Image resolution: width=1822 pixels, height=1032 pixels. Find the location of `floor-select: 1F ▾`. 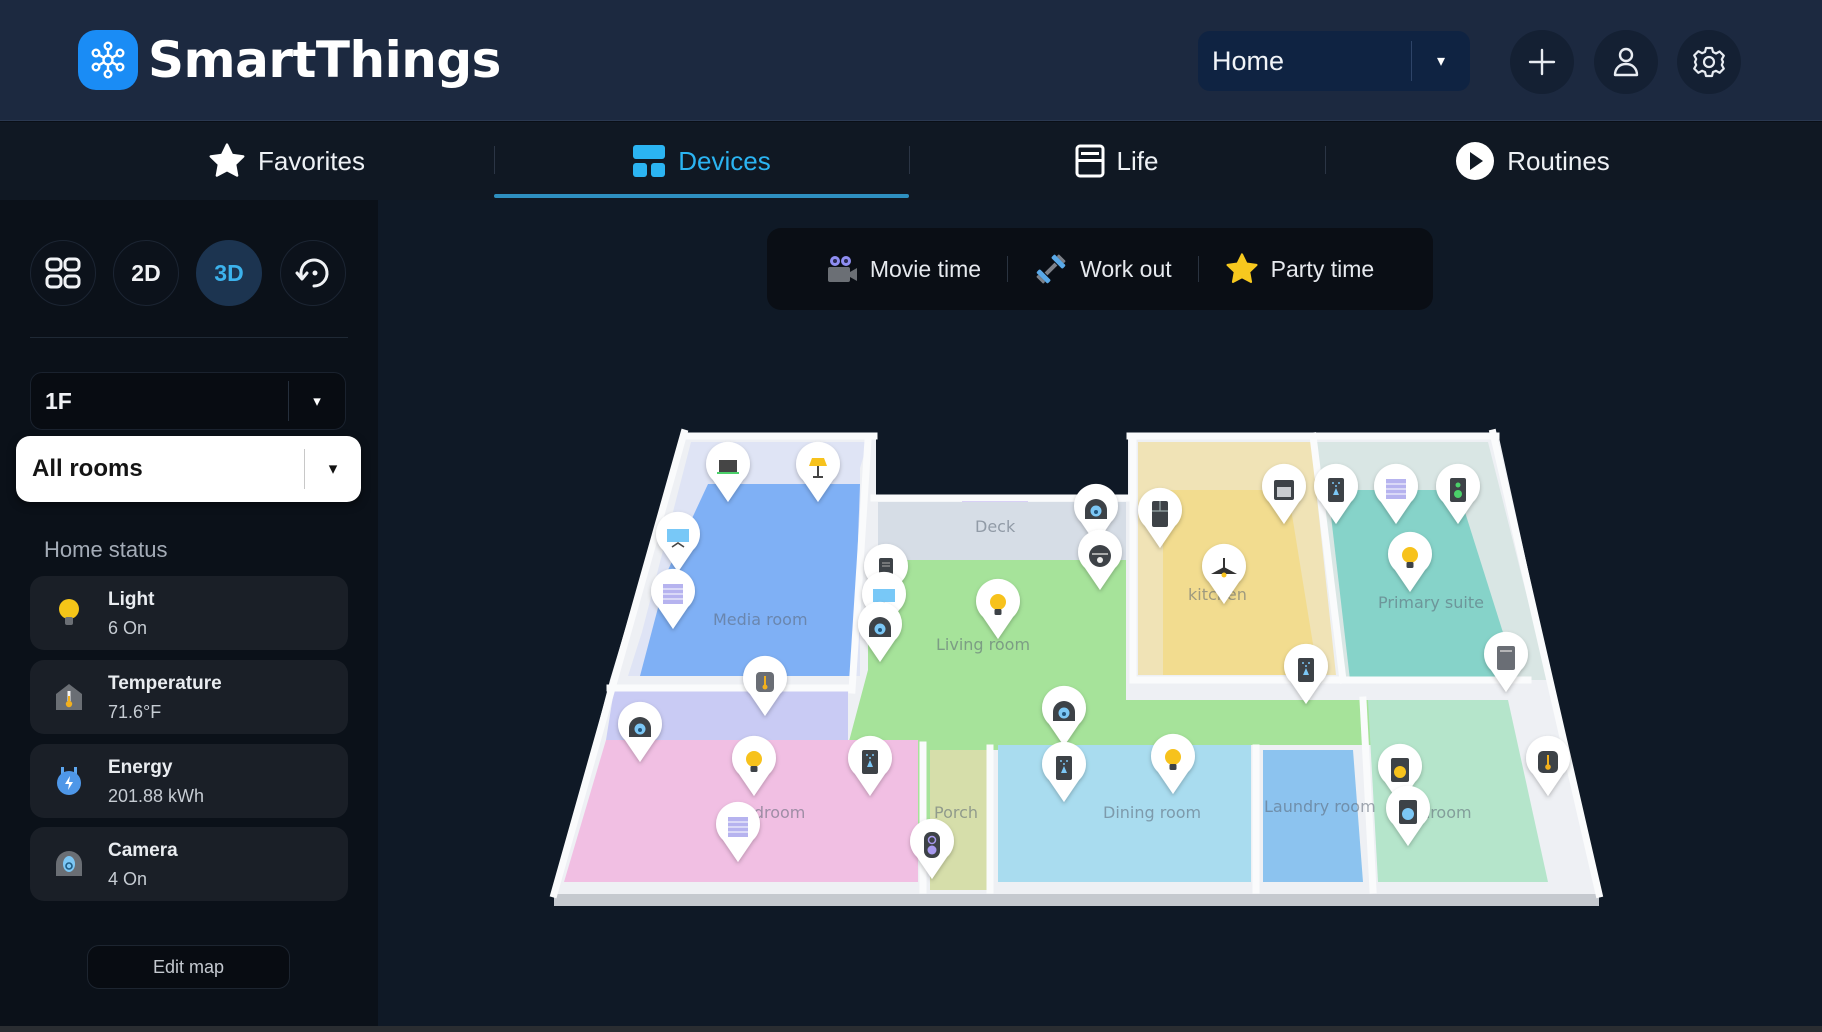

floor-select: 1F ▾ is located at coordinates (188, 401).